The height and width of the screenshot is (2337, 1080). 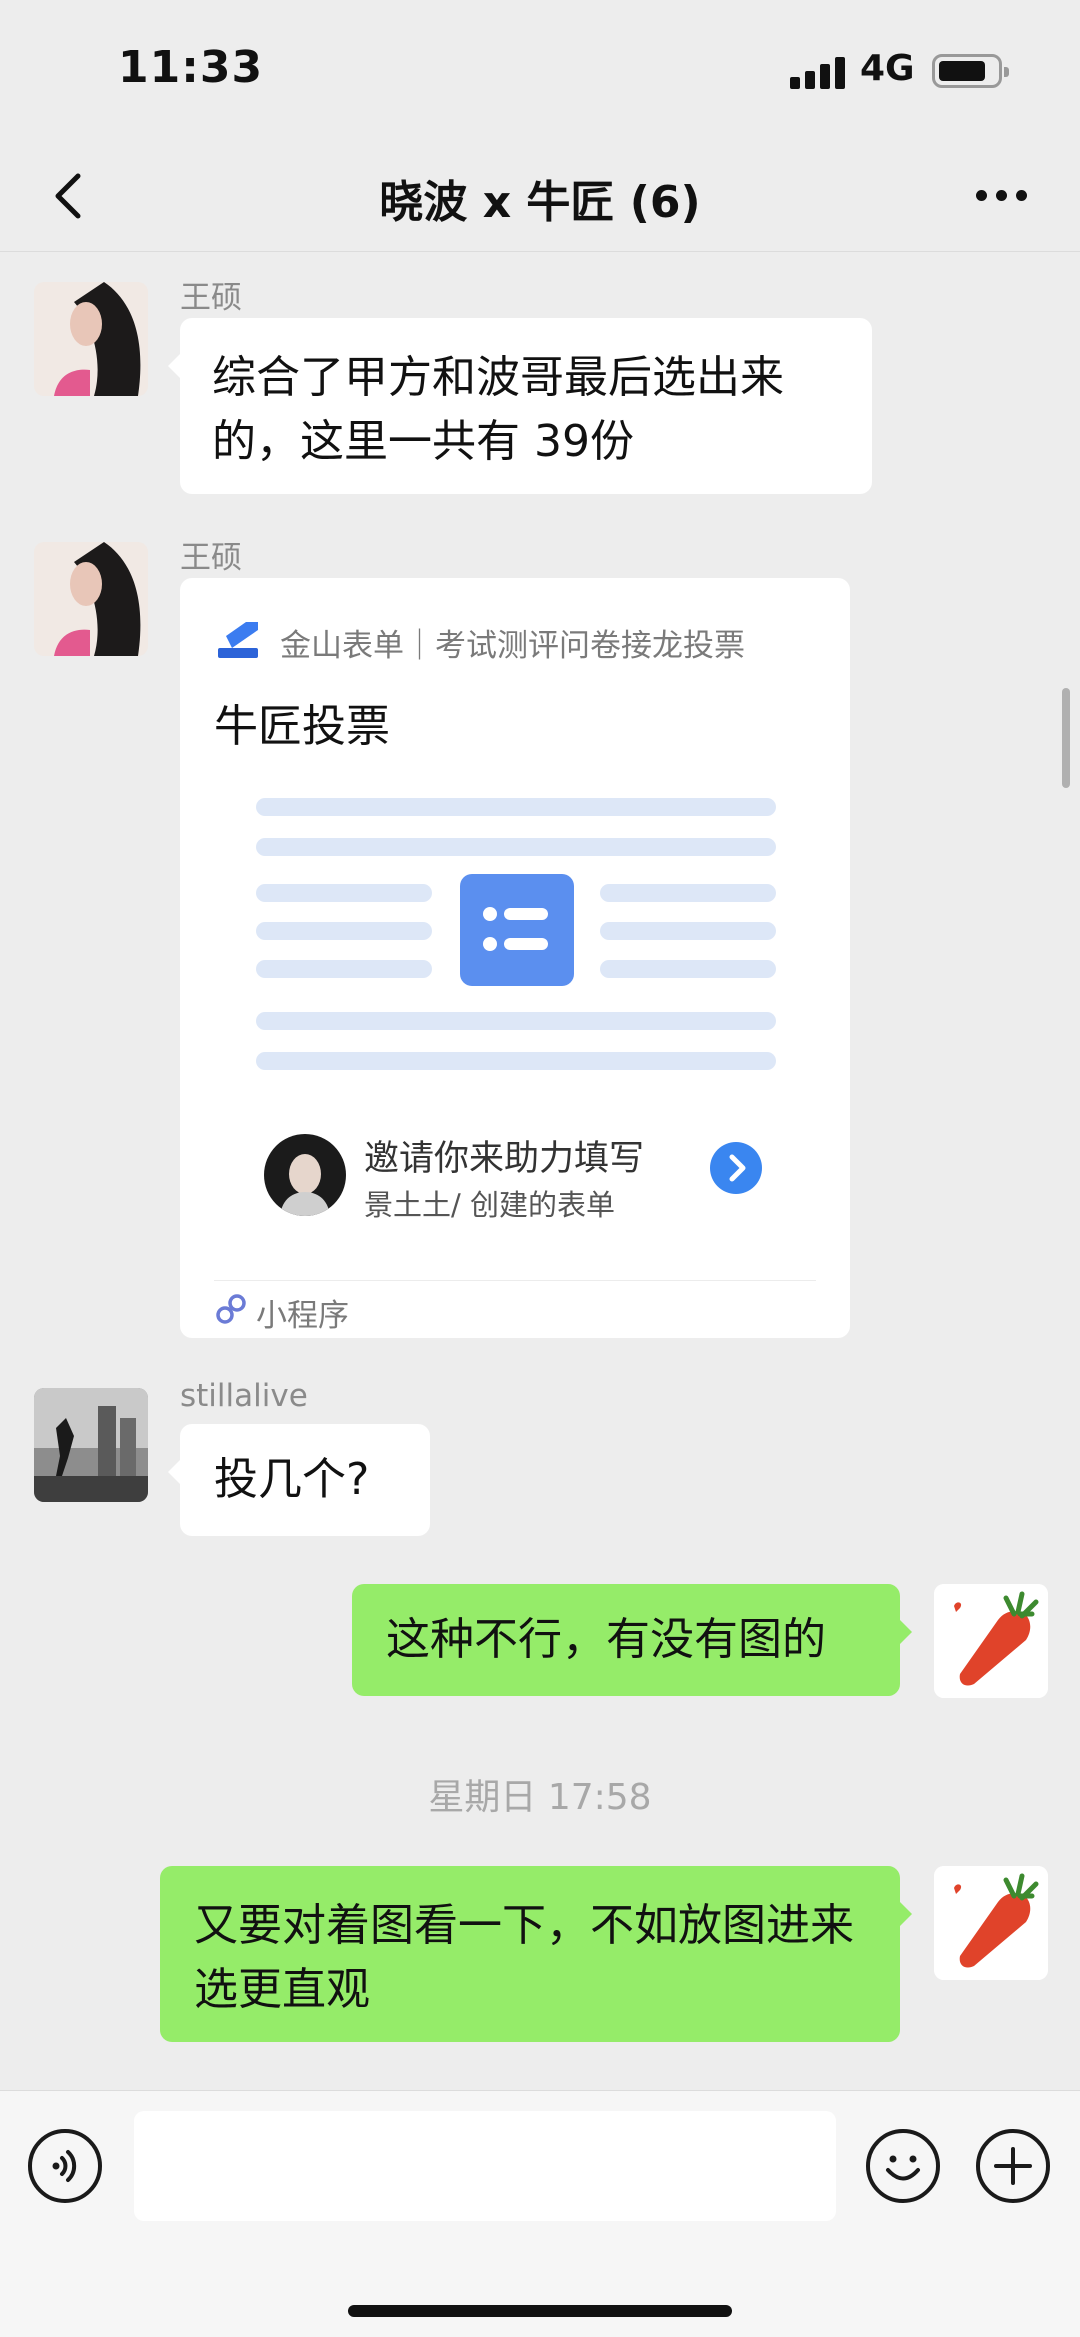 I want to click on invite-text: 邀请你来助力填写, so click(x=504, y=1159).